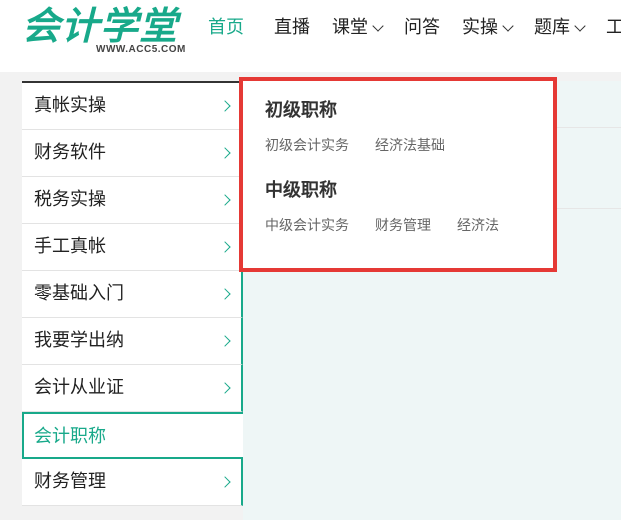  What do you see at coordinates (301, 190) in the screenshot?
I see `group-title-intermediate: 中级职称` at bounding box center [301, 190].